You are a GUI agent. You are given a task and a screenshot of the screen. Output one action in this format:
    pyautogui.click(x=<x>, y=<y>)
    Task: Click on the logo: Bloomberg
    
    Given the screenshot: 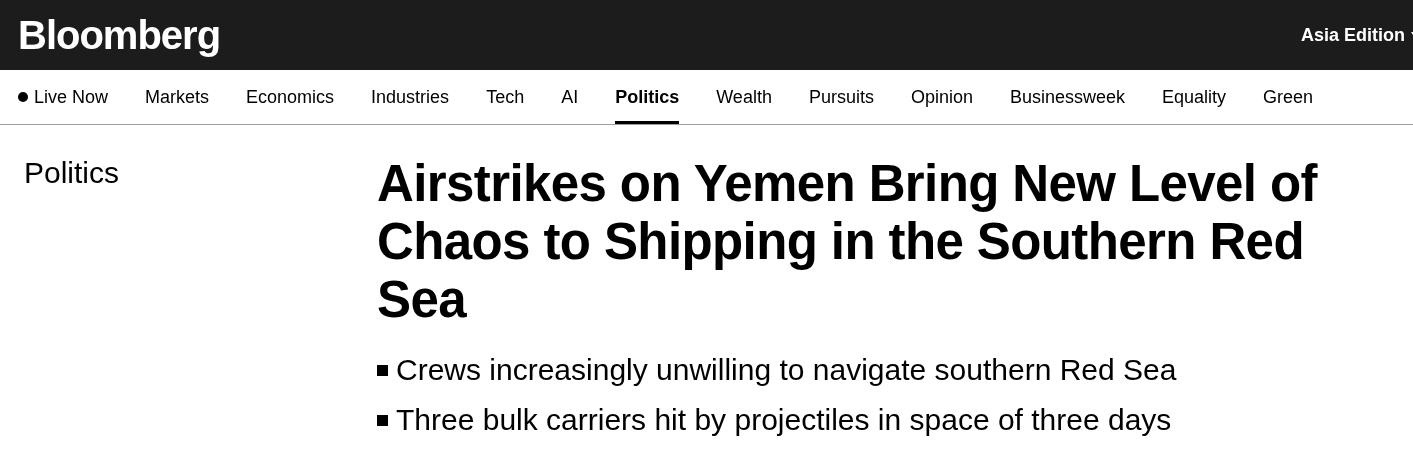 What is the action you would take?
    pyautogui.click(x=119, y=35)
    